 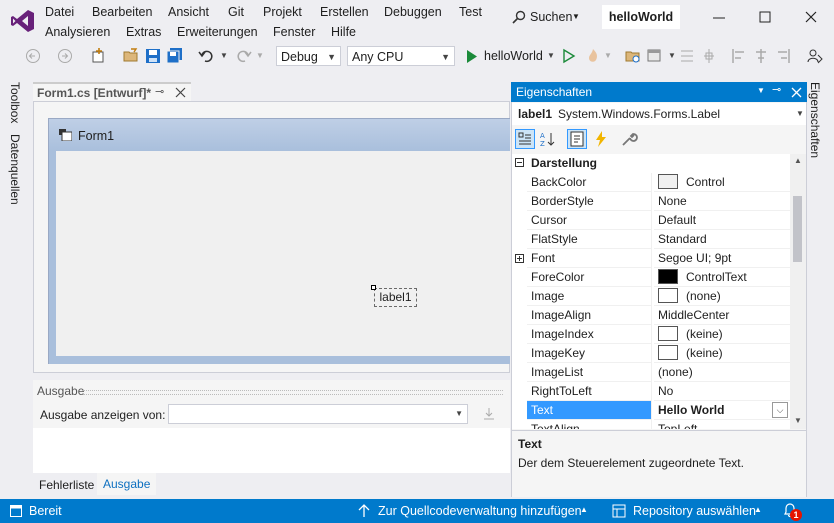 What do you see at coordinates (651, 163) in the screenshot?
I see `category-row-darstellung: Darstellung` at bounding box center [651, 163].